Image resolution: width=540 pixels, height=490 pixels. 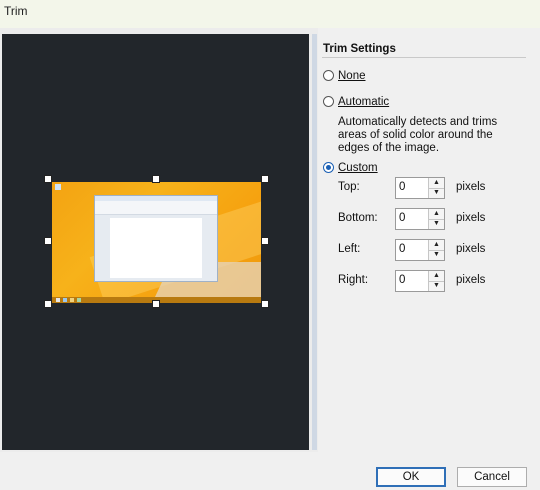 What do you see at coordinates (420, 188) in the screenshot?
I see `top-stepper: 0 ▲ ▼` at bounding box center [420, 188].